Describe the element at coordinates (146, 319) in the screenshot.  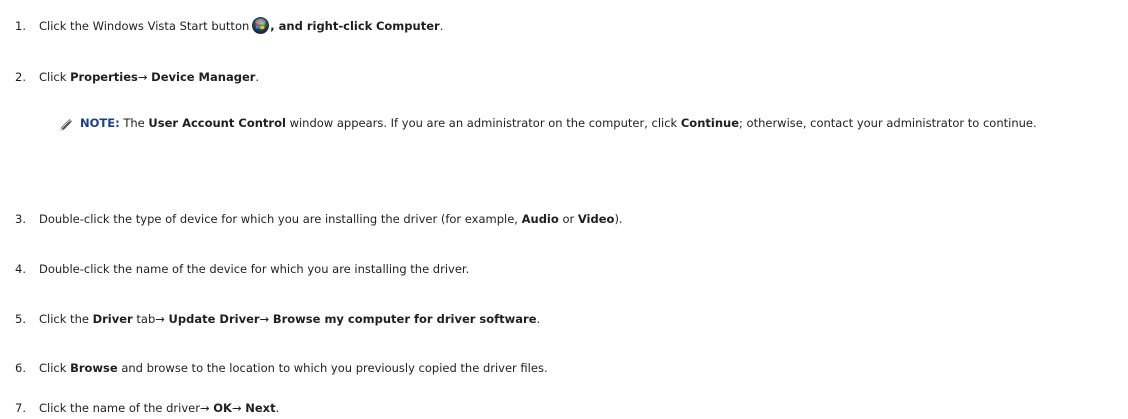
I see `step-text: tab` at that location.